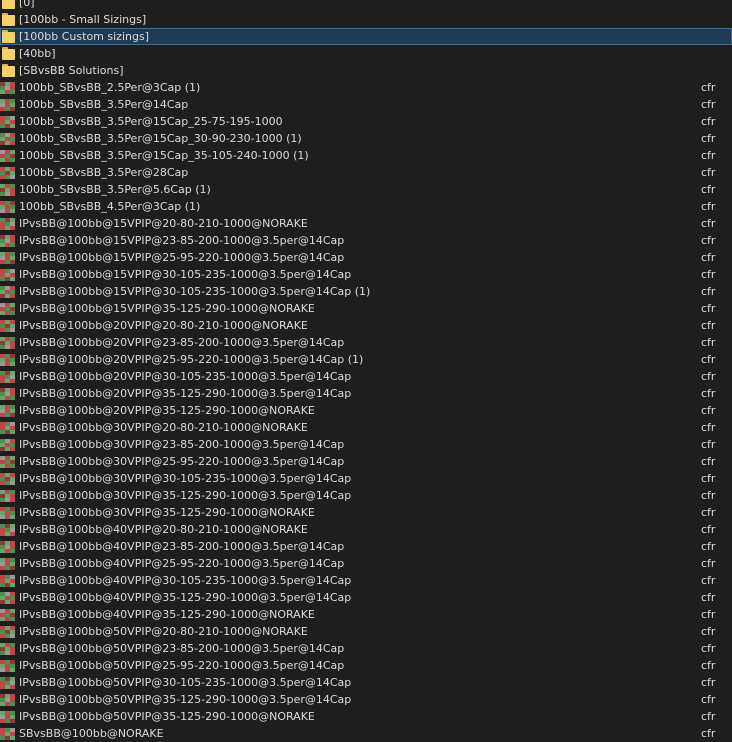  I want to click on folder-row: [40bb], so click(366, 53).